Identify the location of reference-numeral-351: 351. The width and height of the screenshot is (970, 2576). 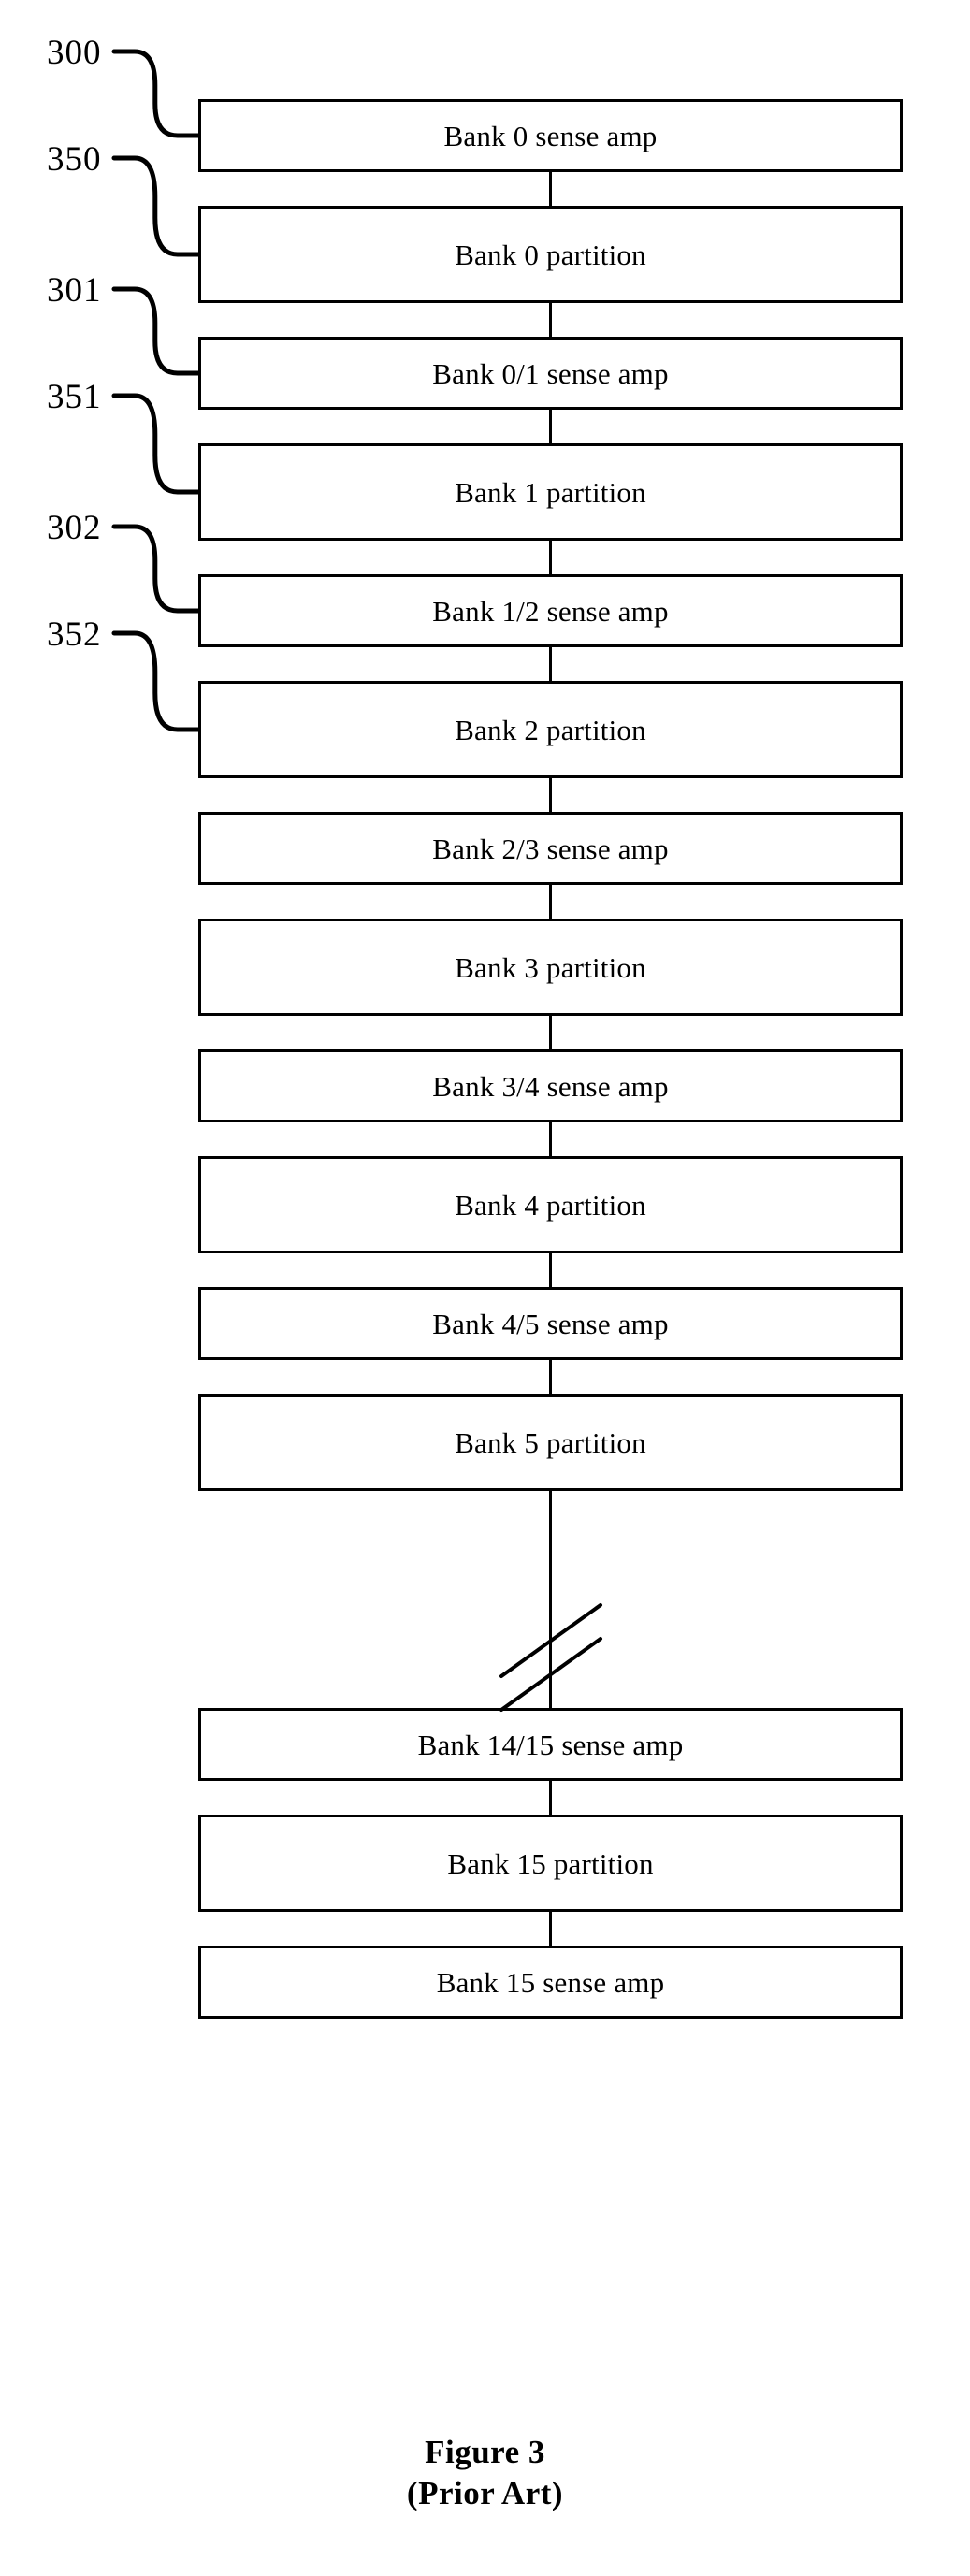
(74, 397).